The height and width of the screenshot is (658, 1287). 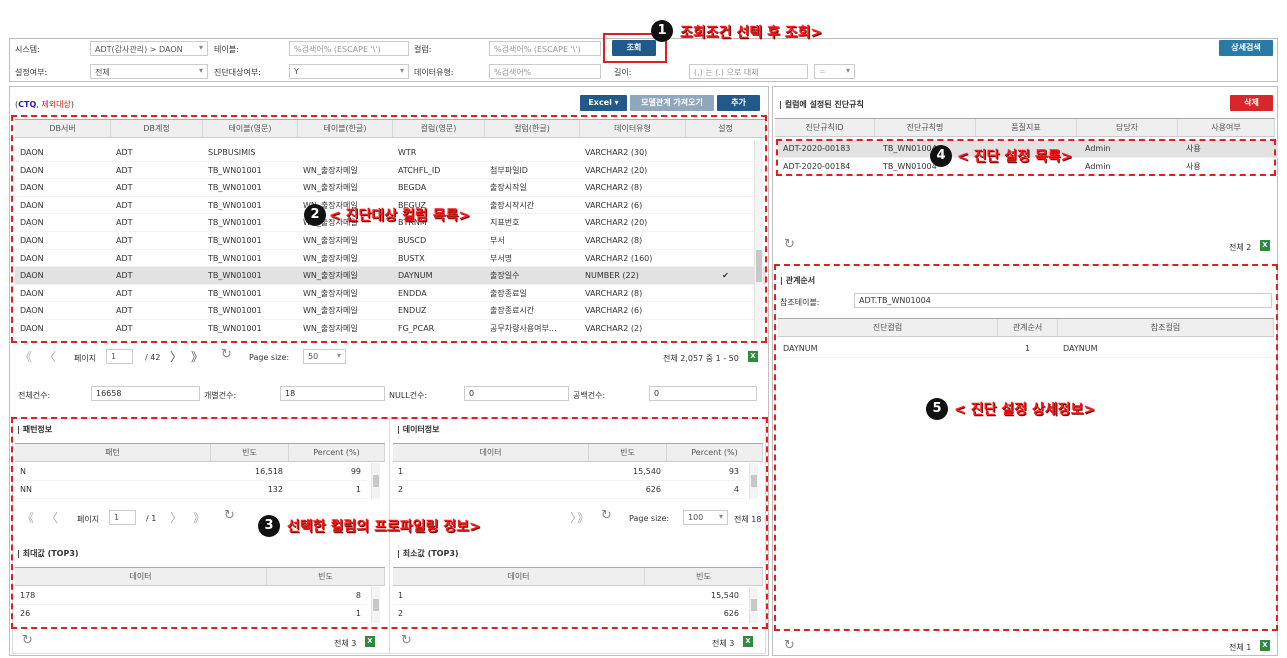 I want to click on annotation-label-2: < 진단대상 컬럼 목록>, so click(x=400, y=216).